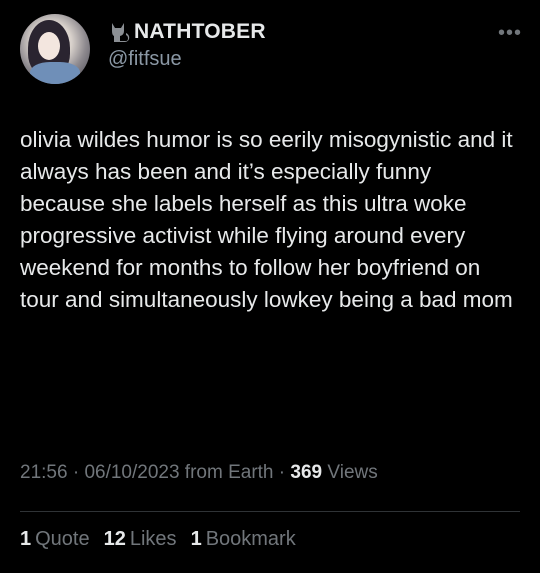  Describe the element at coordinates (350, 472) in the screenshot. I see `views-label: Views` at that location.